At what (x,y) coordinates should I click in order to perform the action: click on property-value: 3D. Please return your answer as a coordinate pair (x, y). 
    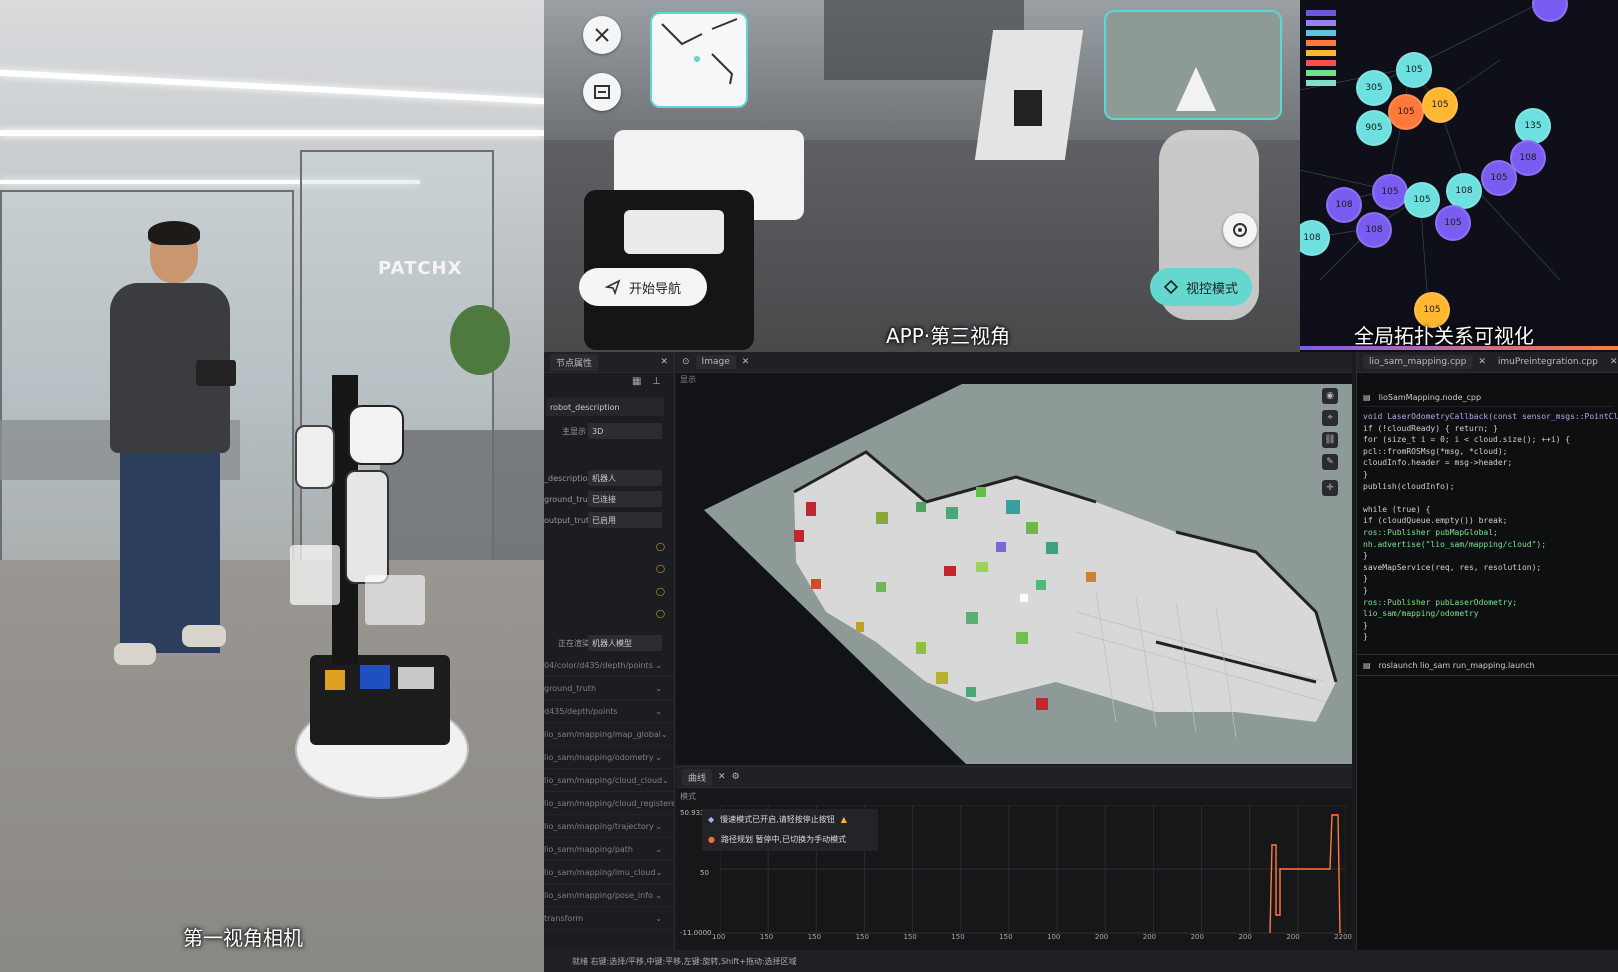
    Looking at the image, I should click on (625, 431).